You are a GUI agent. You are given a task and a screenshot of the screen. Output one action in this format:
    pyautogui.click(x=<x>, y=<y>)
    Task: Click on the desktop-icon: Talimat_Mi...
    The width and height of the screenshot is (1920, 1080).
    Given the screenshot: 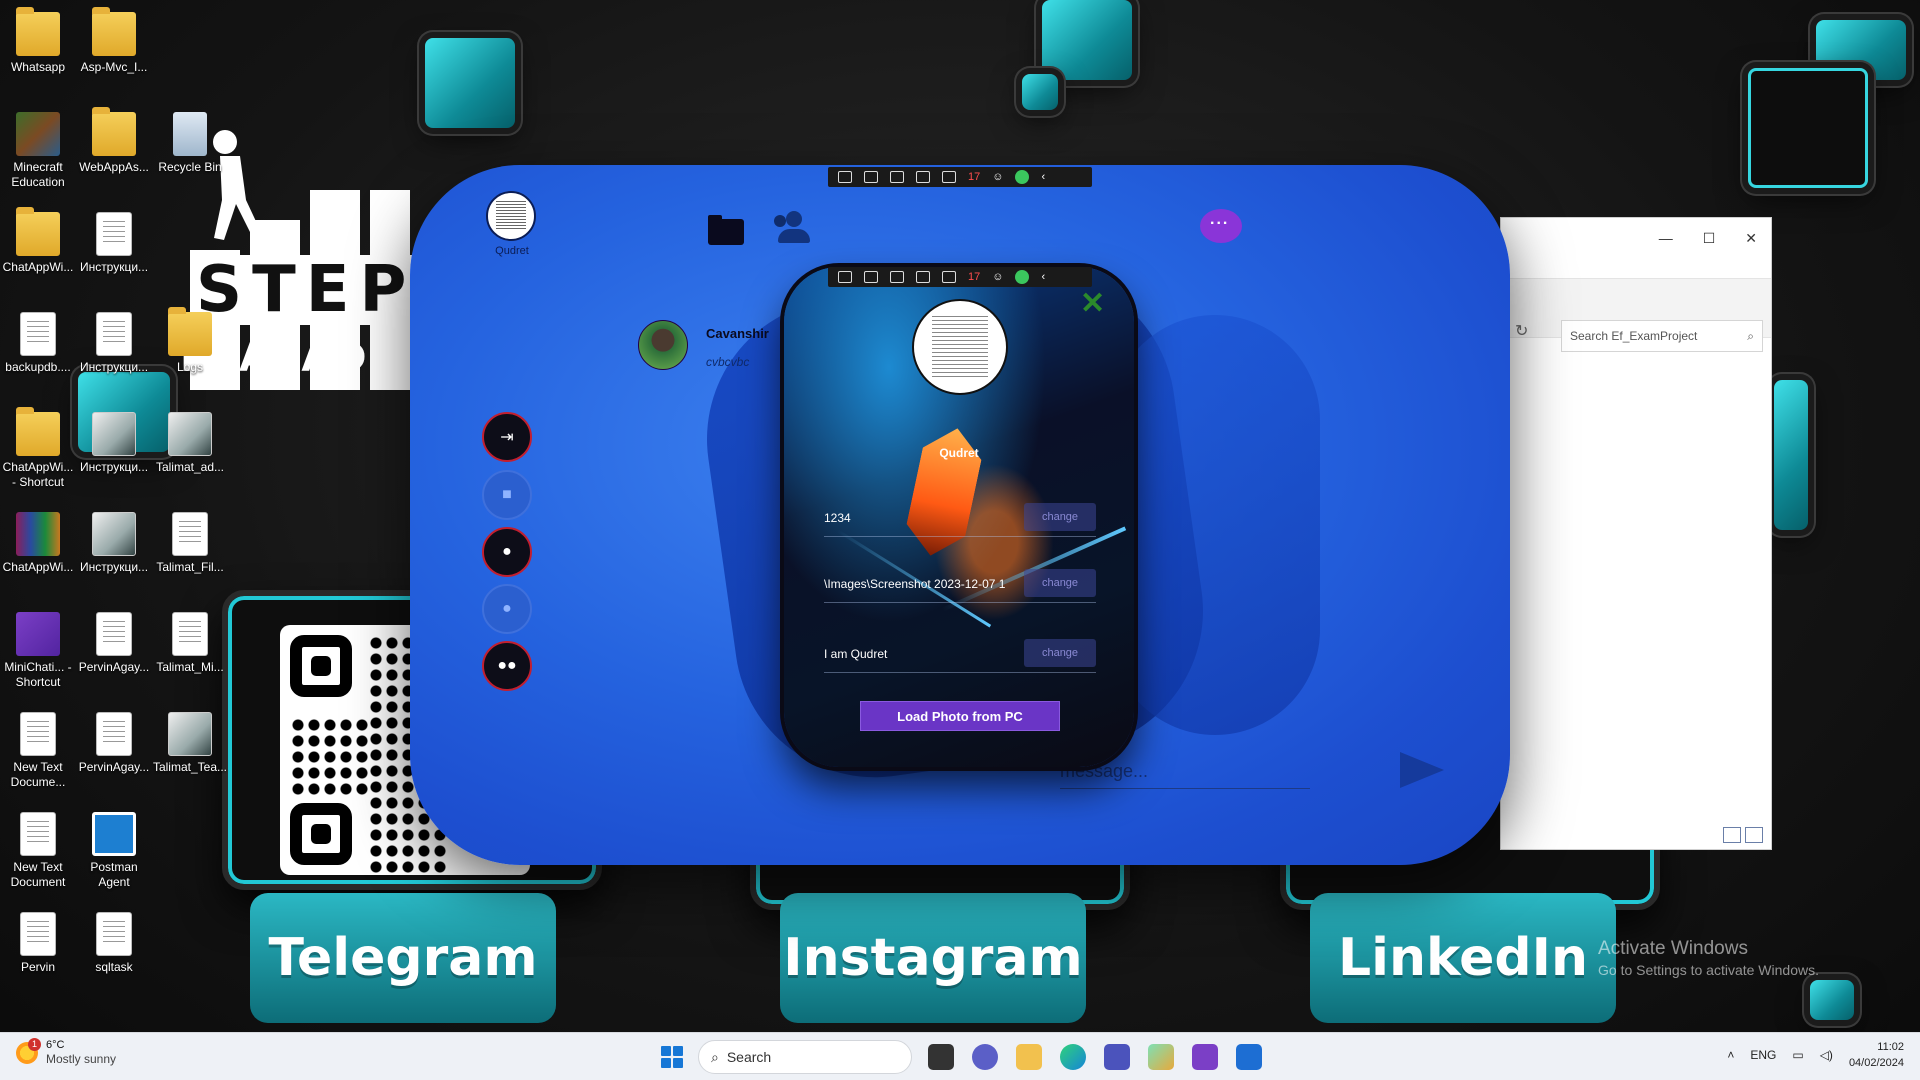 What is the action you would take?
    pyautogui.click(x=190, y=643)
    